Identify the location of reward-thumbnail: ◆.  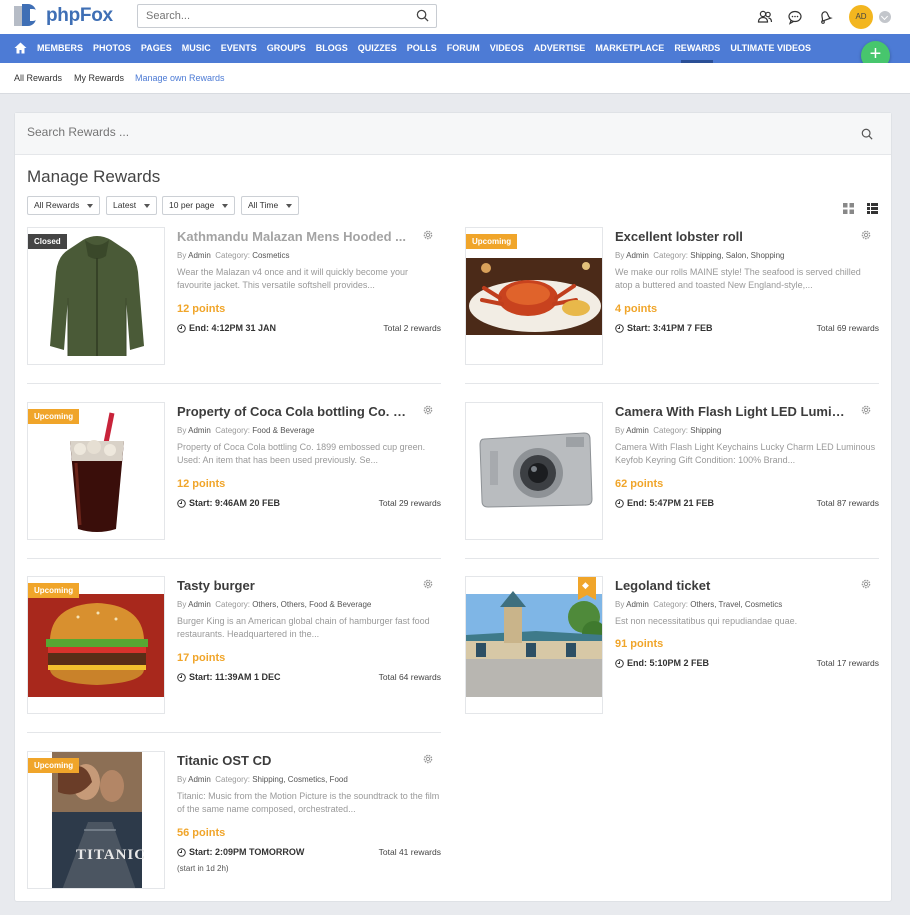
(534, 645).